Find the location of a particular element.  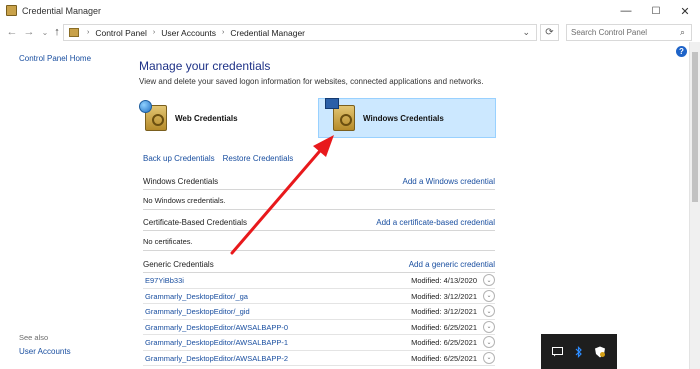

add-certificate-credential-link: Add a certificate-based credential is located at coordinates (435, 222).